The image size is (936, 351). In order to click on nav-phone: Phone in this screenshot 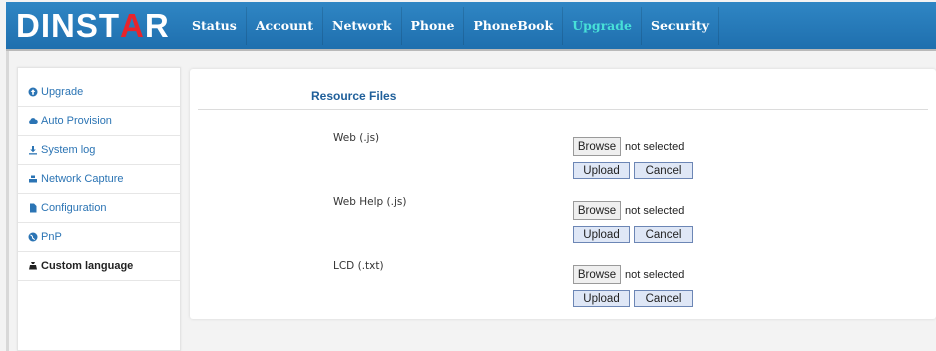, I will do `click(433, 26)`.